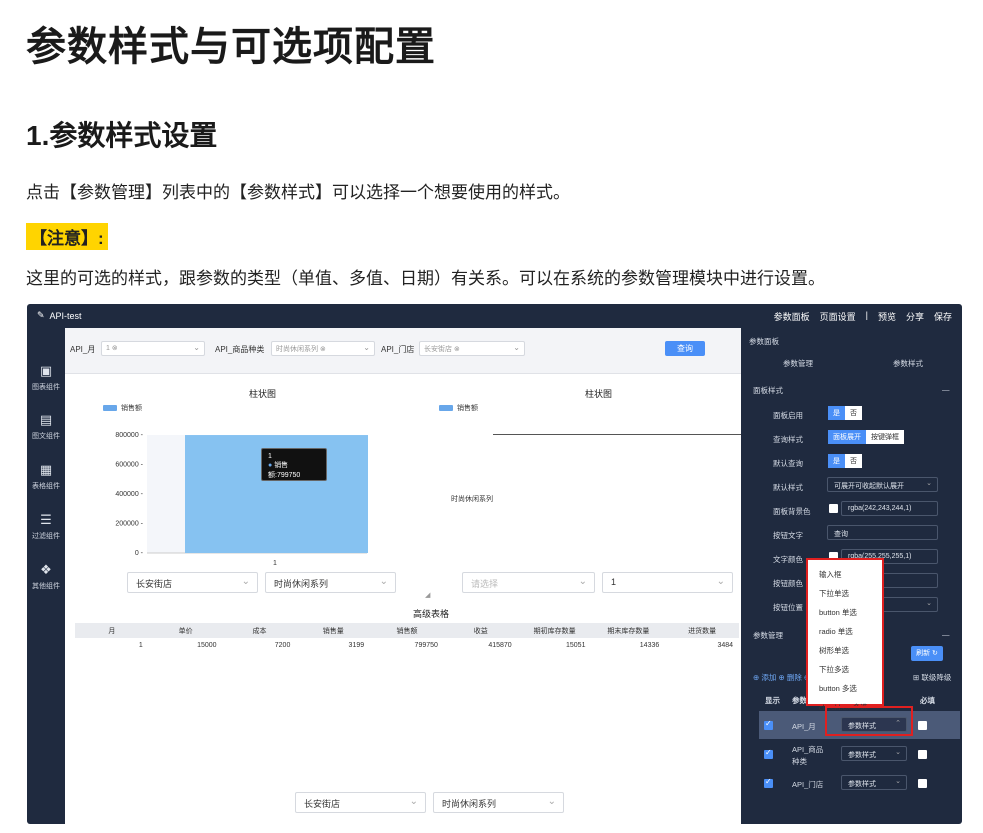 Image resolution: width=983 pixels, height=833 pixels. What do you see at coordinates (889, 508) in the screenshot?
I see `bg-color-input: rgba(242,243,244,1)` at bounding box center [889, 508].